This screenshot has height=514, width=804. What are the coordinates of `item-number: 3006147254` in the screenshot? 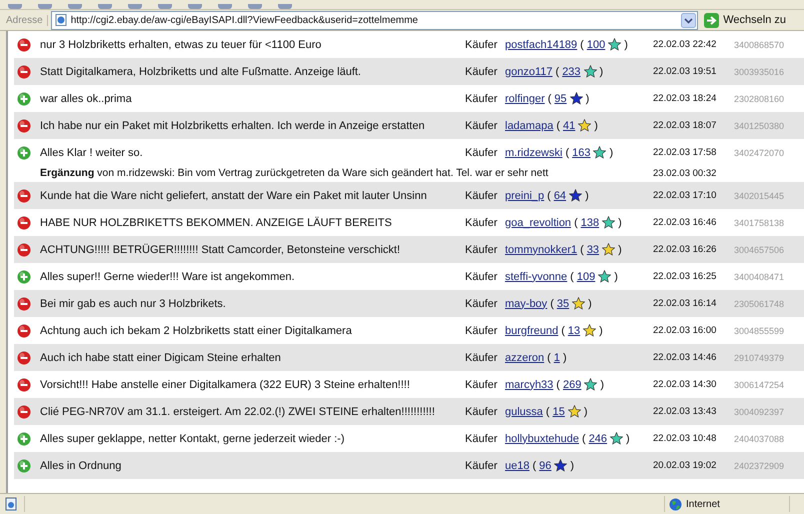 It's located at (760, 385).